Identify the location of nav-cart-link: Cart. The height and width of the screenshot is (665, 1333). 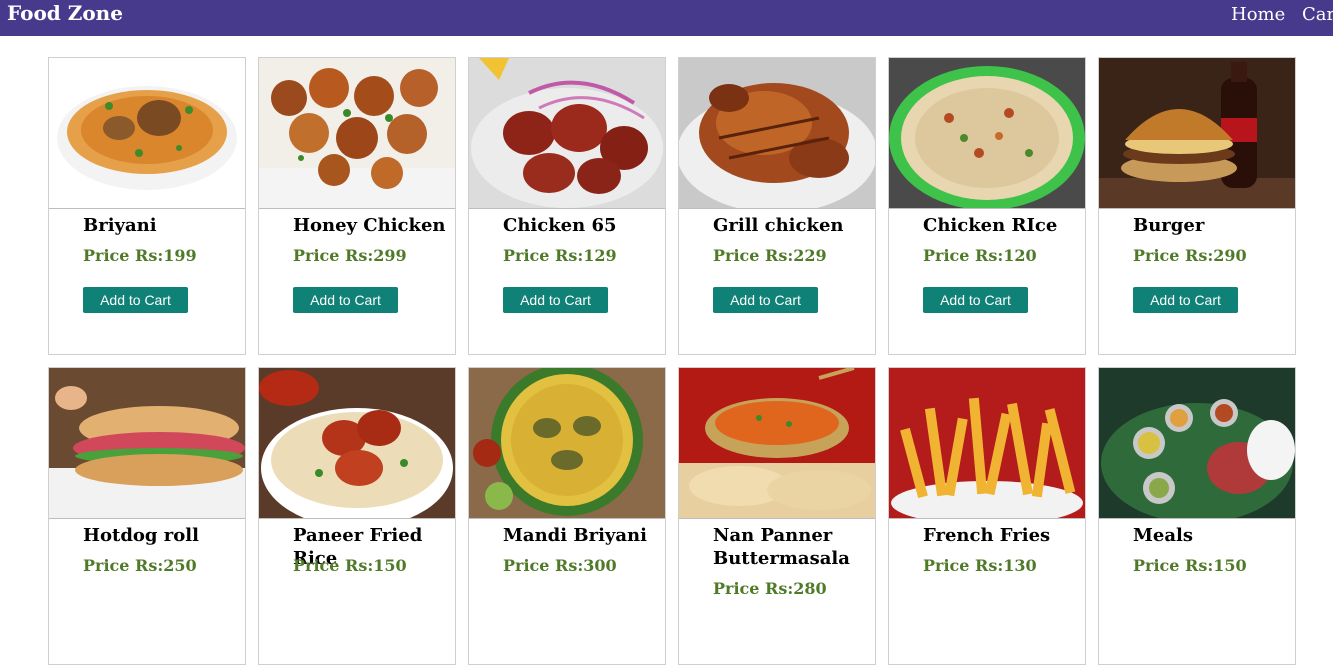
(1317, 15).